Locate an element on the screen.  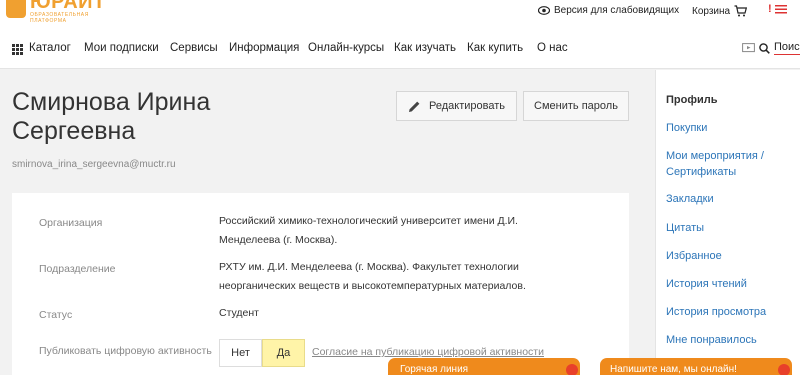
search-icon is located at coordinates (764, 48).